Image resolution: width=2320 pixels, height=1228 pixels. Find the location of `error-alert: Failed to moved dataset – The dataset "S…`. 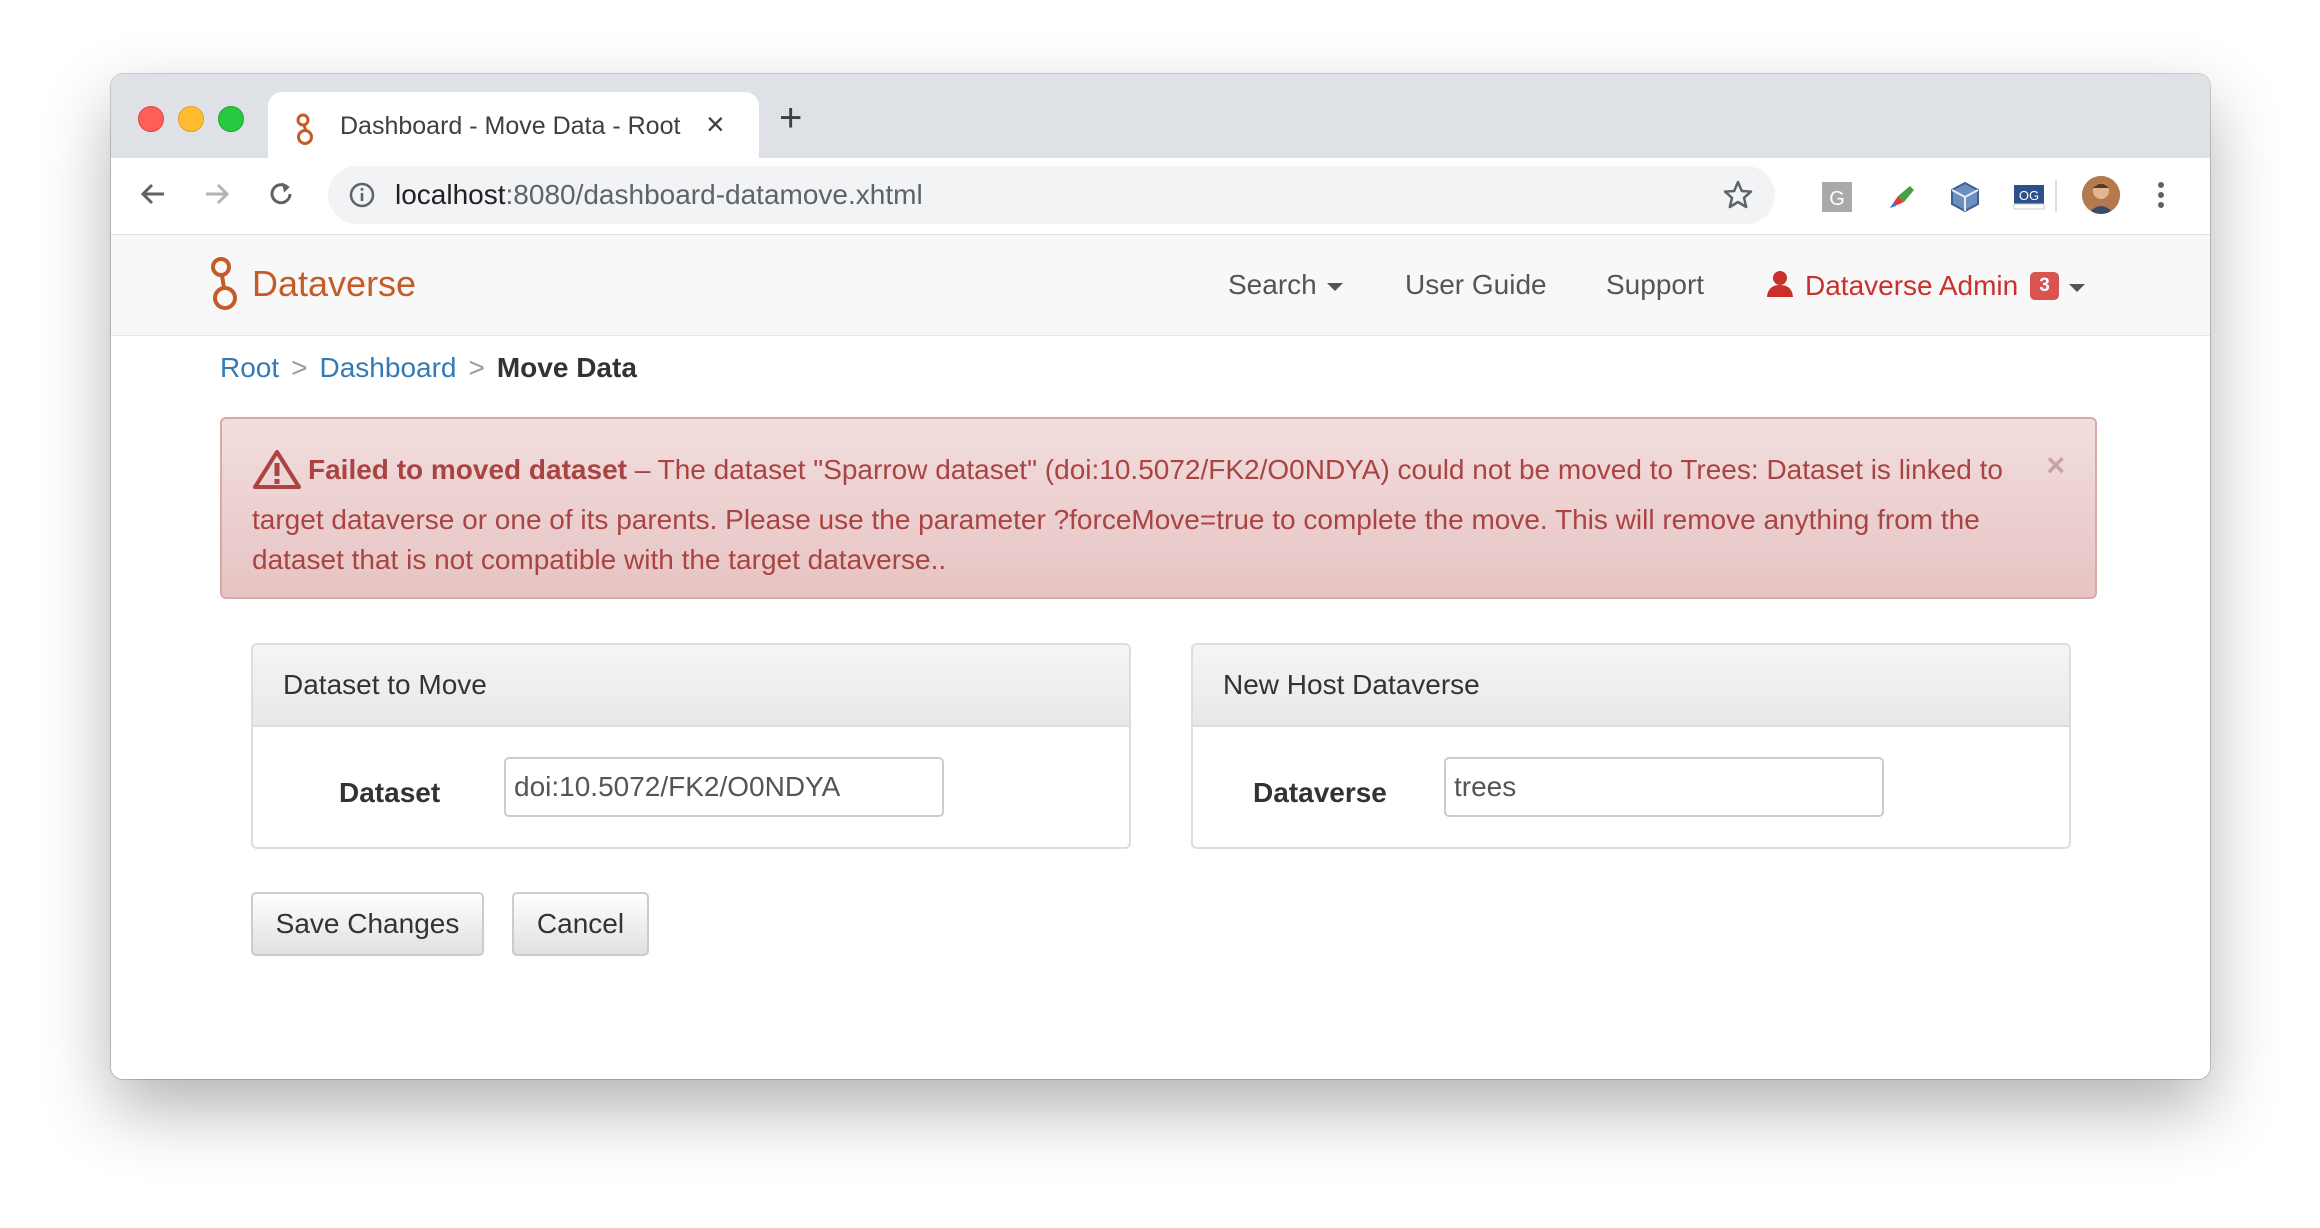

error-alert: Failed to moved dataset – The dataset "S… is located at coordinates (1158, 508).